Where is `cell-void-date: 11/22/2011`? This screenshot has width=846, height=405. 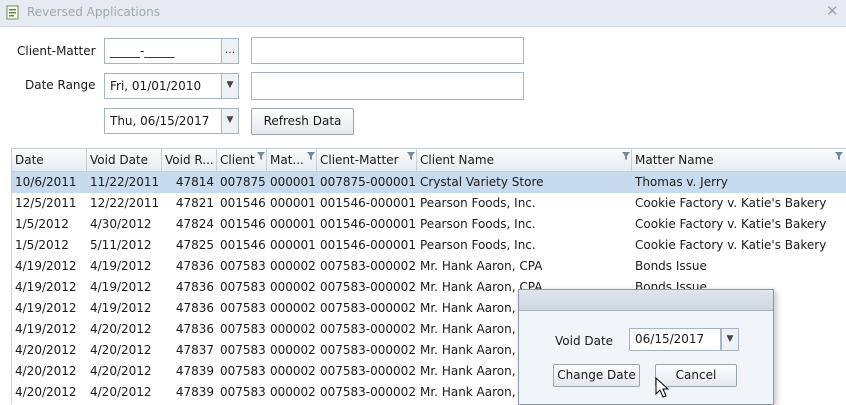
cell-void-date: 11/22/2011 is located at coordinates (125, 182).